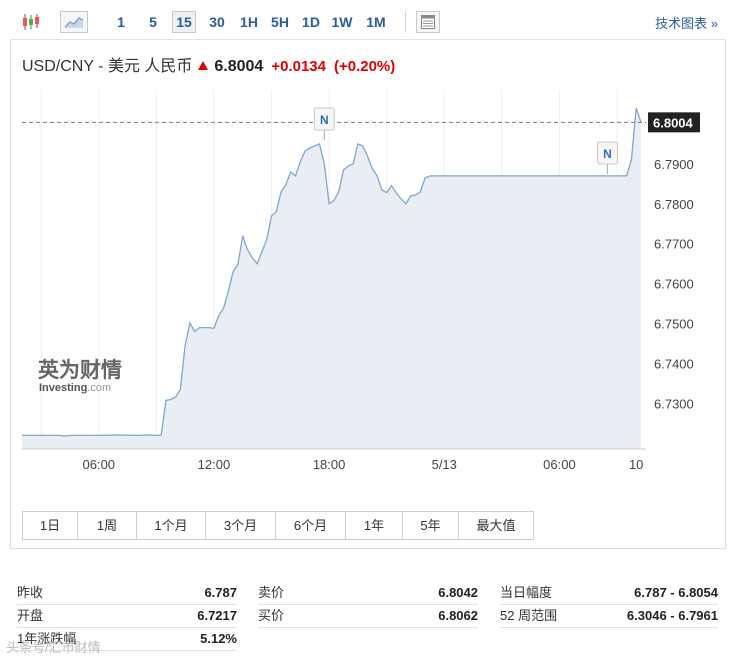  Describe the element at coordinates (368, 593) in the screenshot. I see `stat-bid: 卖价 6.8042` at that location.